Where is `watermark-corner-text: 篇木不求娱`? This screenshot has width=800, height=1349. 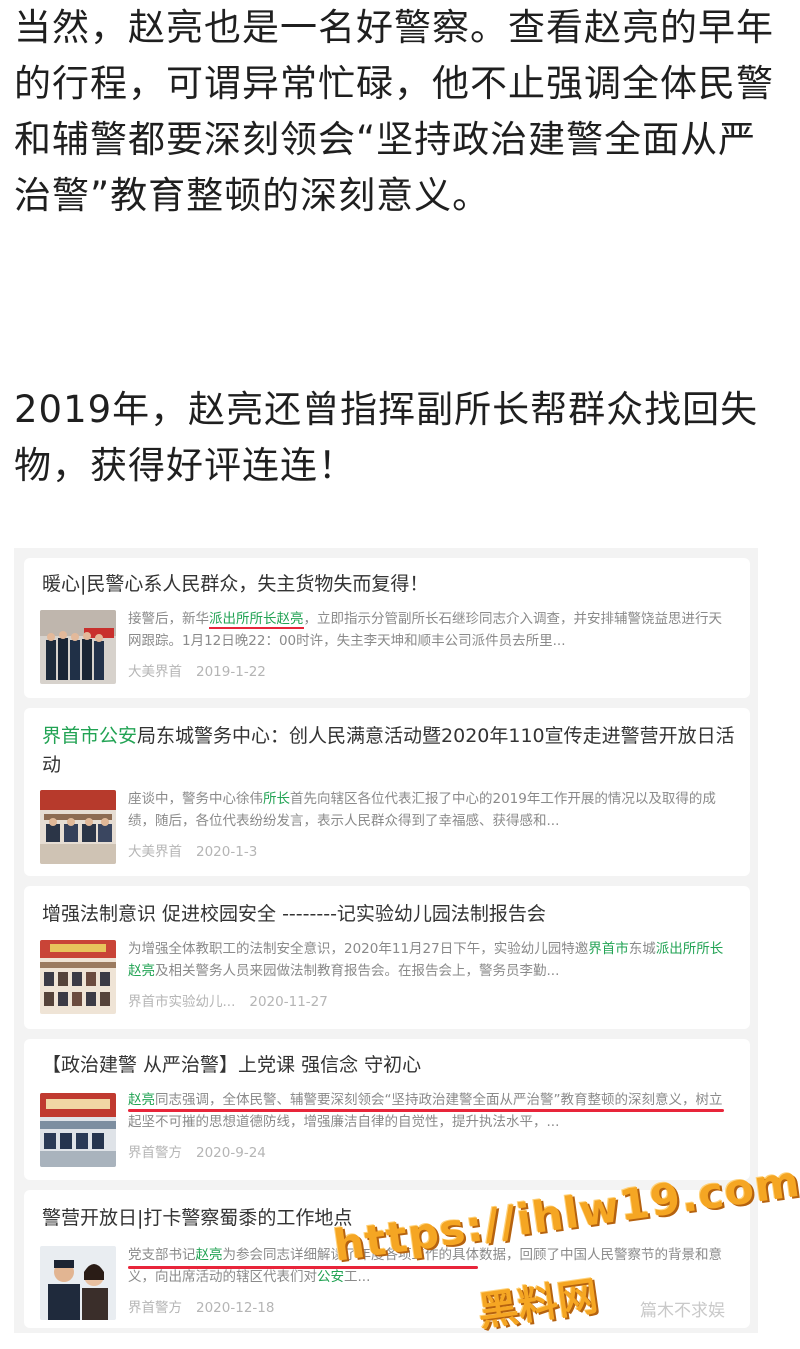 watermark-corner-text: 篇木不求娱 is located at coordinates (682, 1311).